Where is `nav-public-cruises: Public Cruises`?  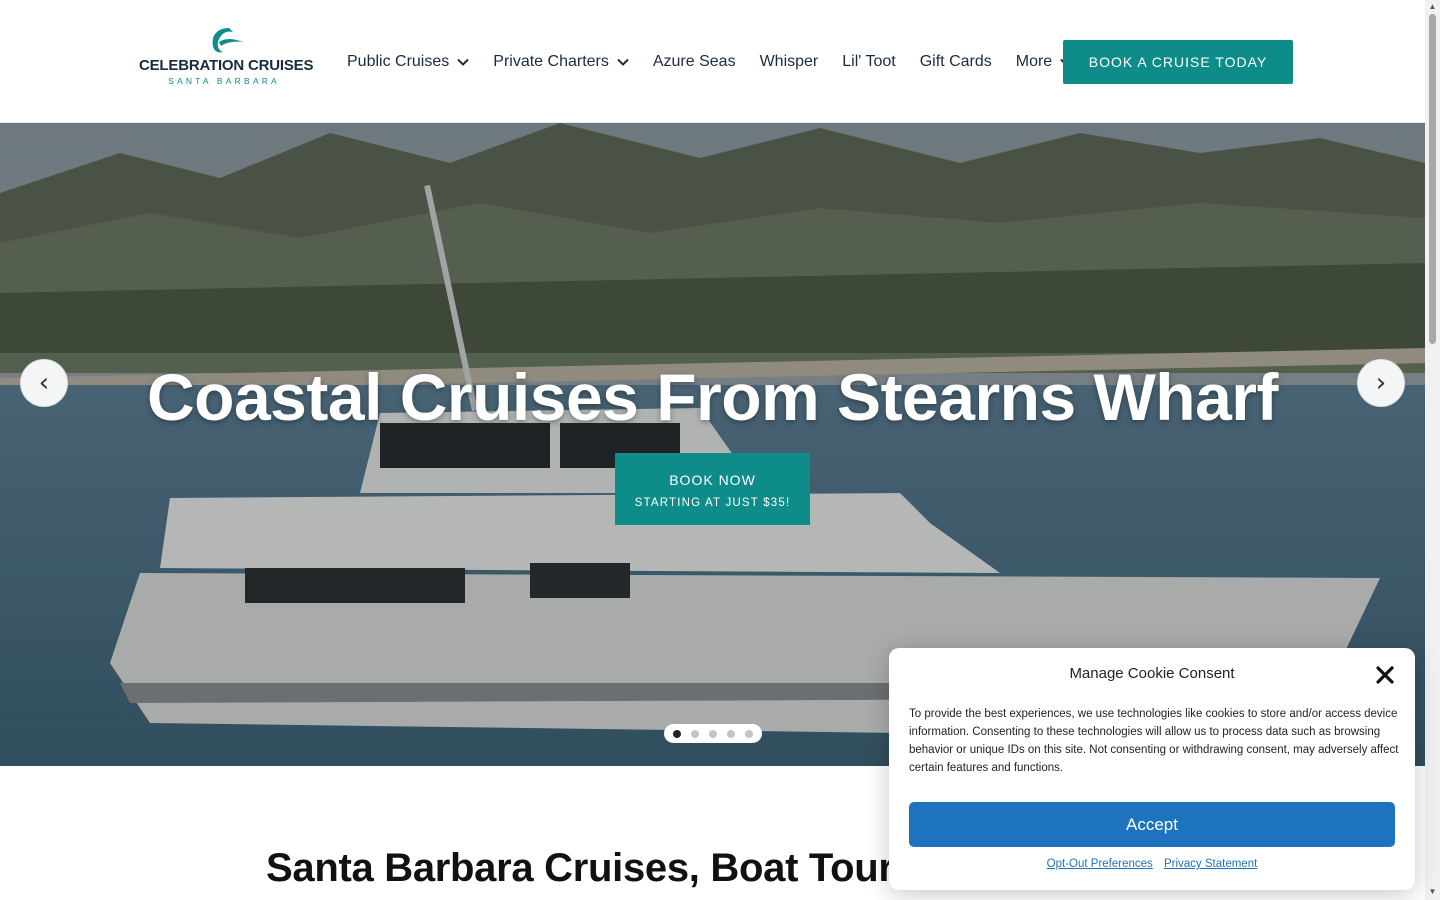
nav-public-cruises: Public Cruises is located at coordinates (408, 62).